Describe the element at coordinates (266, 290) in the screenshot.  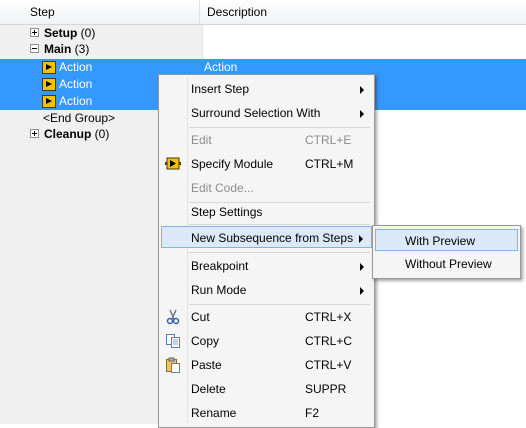
I see `menu-item-run-mode: Run Mode` at that location.